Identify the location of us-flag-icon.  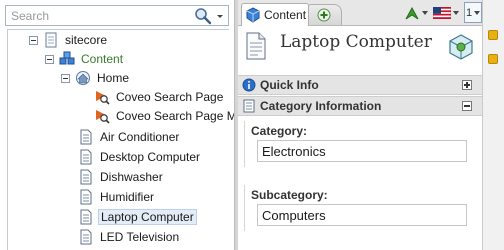
(442, 13).